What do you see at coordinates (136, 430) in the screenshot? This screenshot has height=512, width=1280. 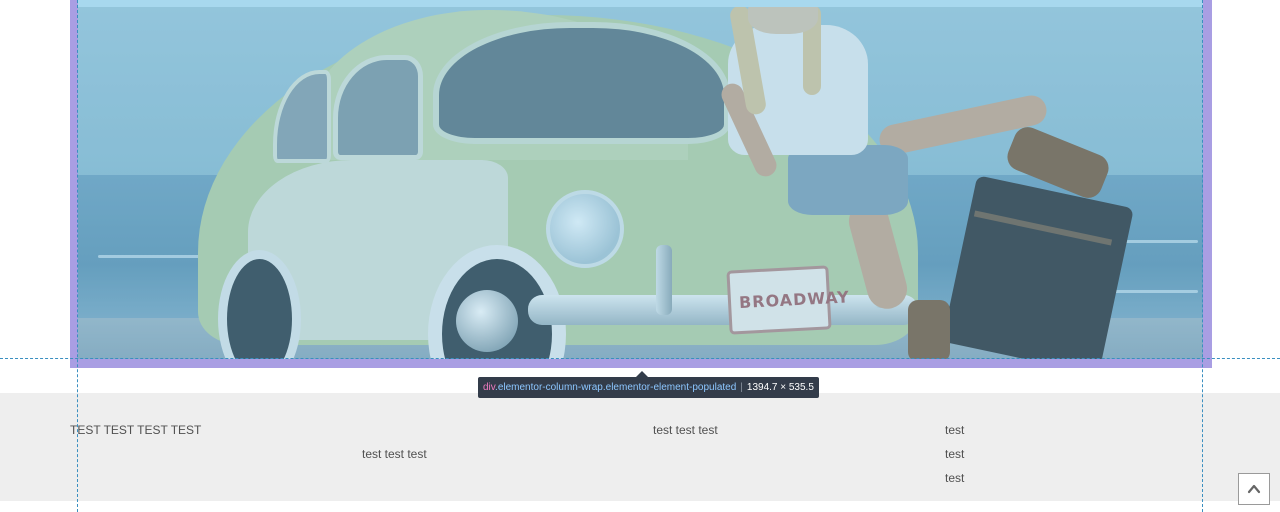 I see `section-heading: TEST TEST TEST TEST` at bounding box center [136, 430].